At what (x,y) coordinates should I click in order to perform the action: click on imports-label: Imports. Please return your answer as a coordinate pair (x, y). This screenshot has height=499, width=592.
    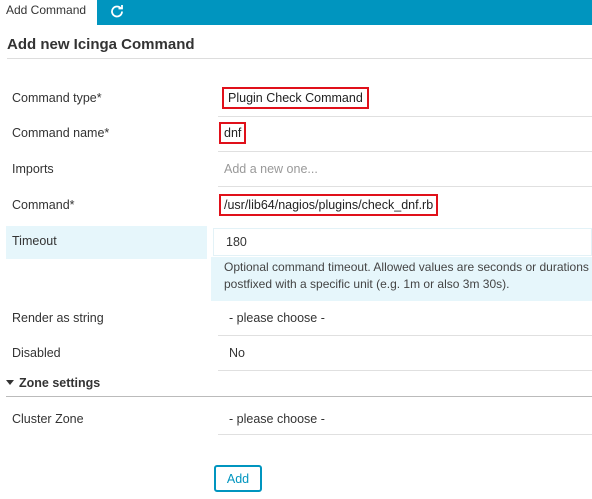
    Looking at the image, I should click on (33, 169).